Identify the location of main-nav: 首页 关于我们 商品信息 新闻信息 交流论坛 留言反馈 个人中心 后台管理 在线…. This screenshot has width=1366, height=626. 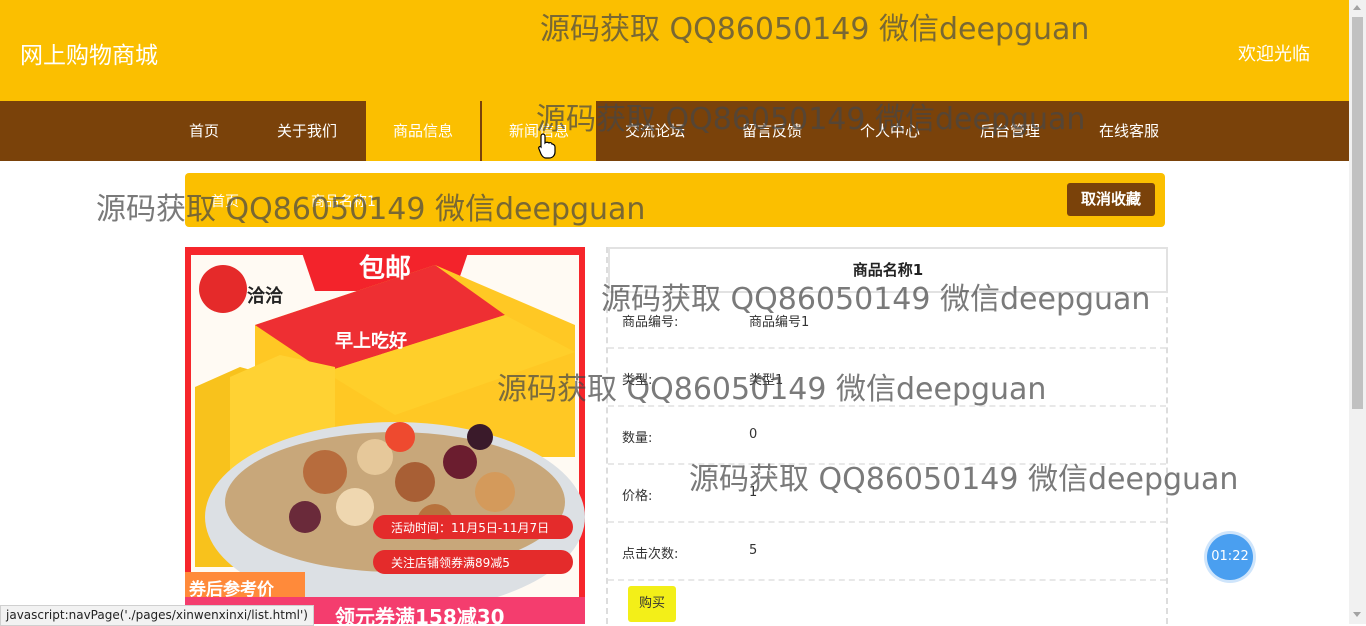
(674, 131).